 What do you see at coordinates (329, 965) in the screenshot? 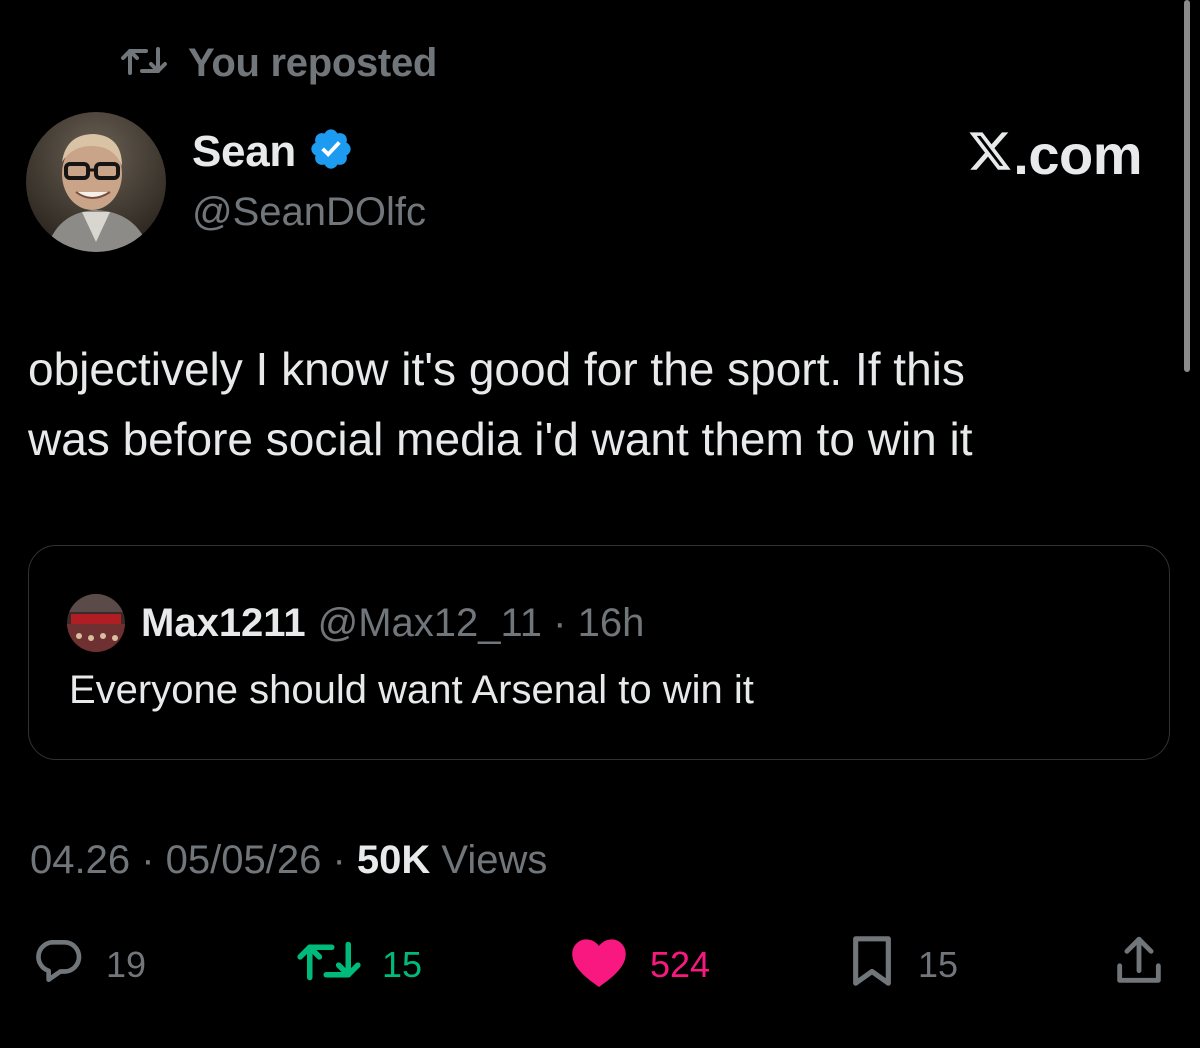
I see `repost-action-icon` at bounding box center [329, 965].